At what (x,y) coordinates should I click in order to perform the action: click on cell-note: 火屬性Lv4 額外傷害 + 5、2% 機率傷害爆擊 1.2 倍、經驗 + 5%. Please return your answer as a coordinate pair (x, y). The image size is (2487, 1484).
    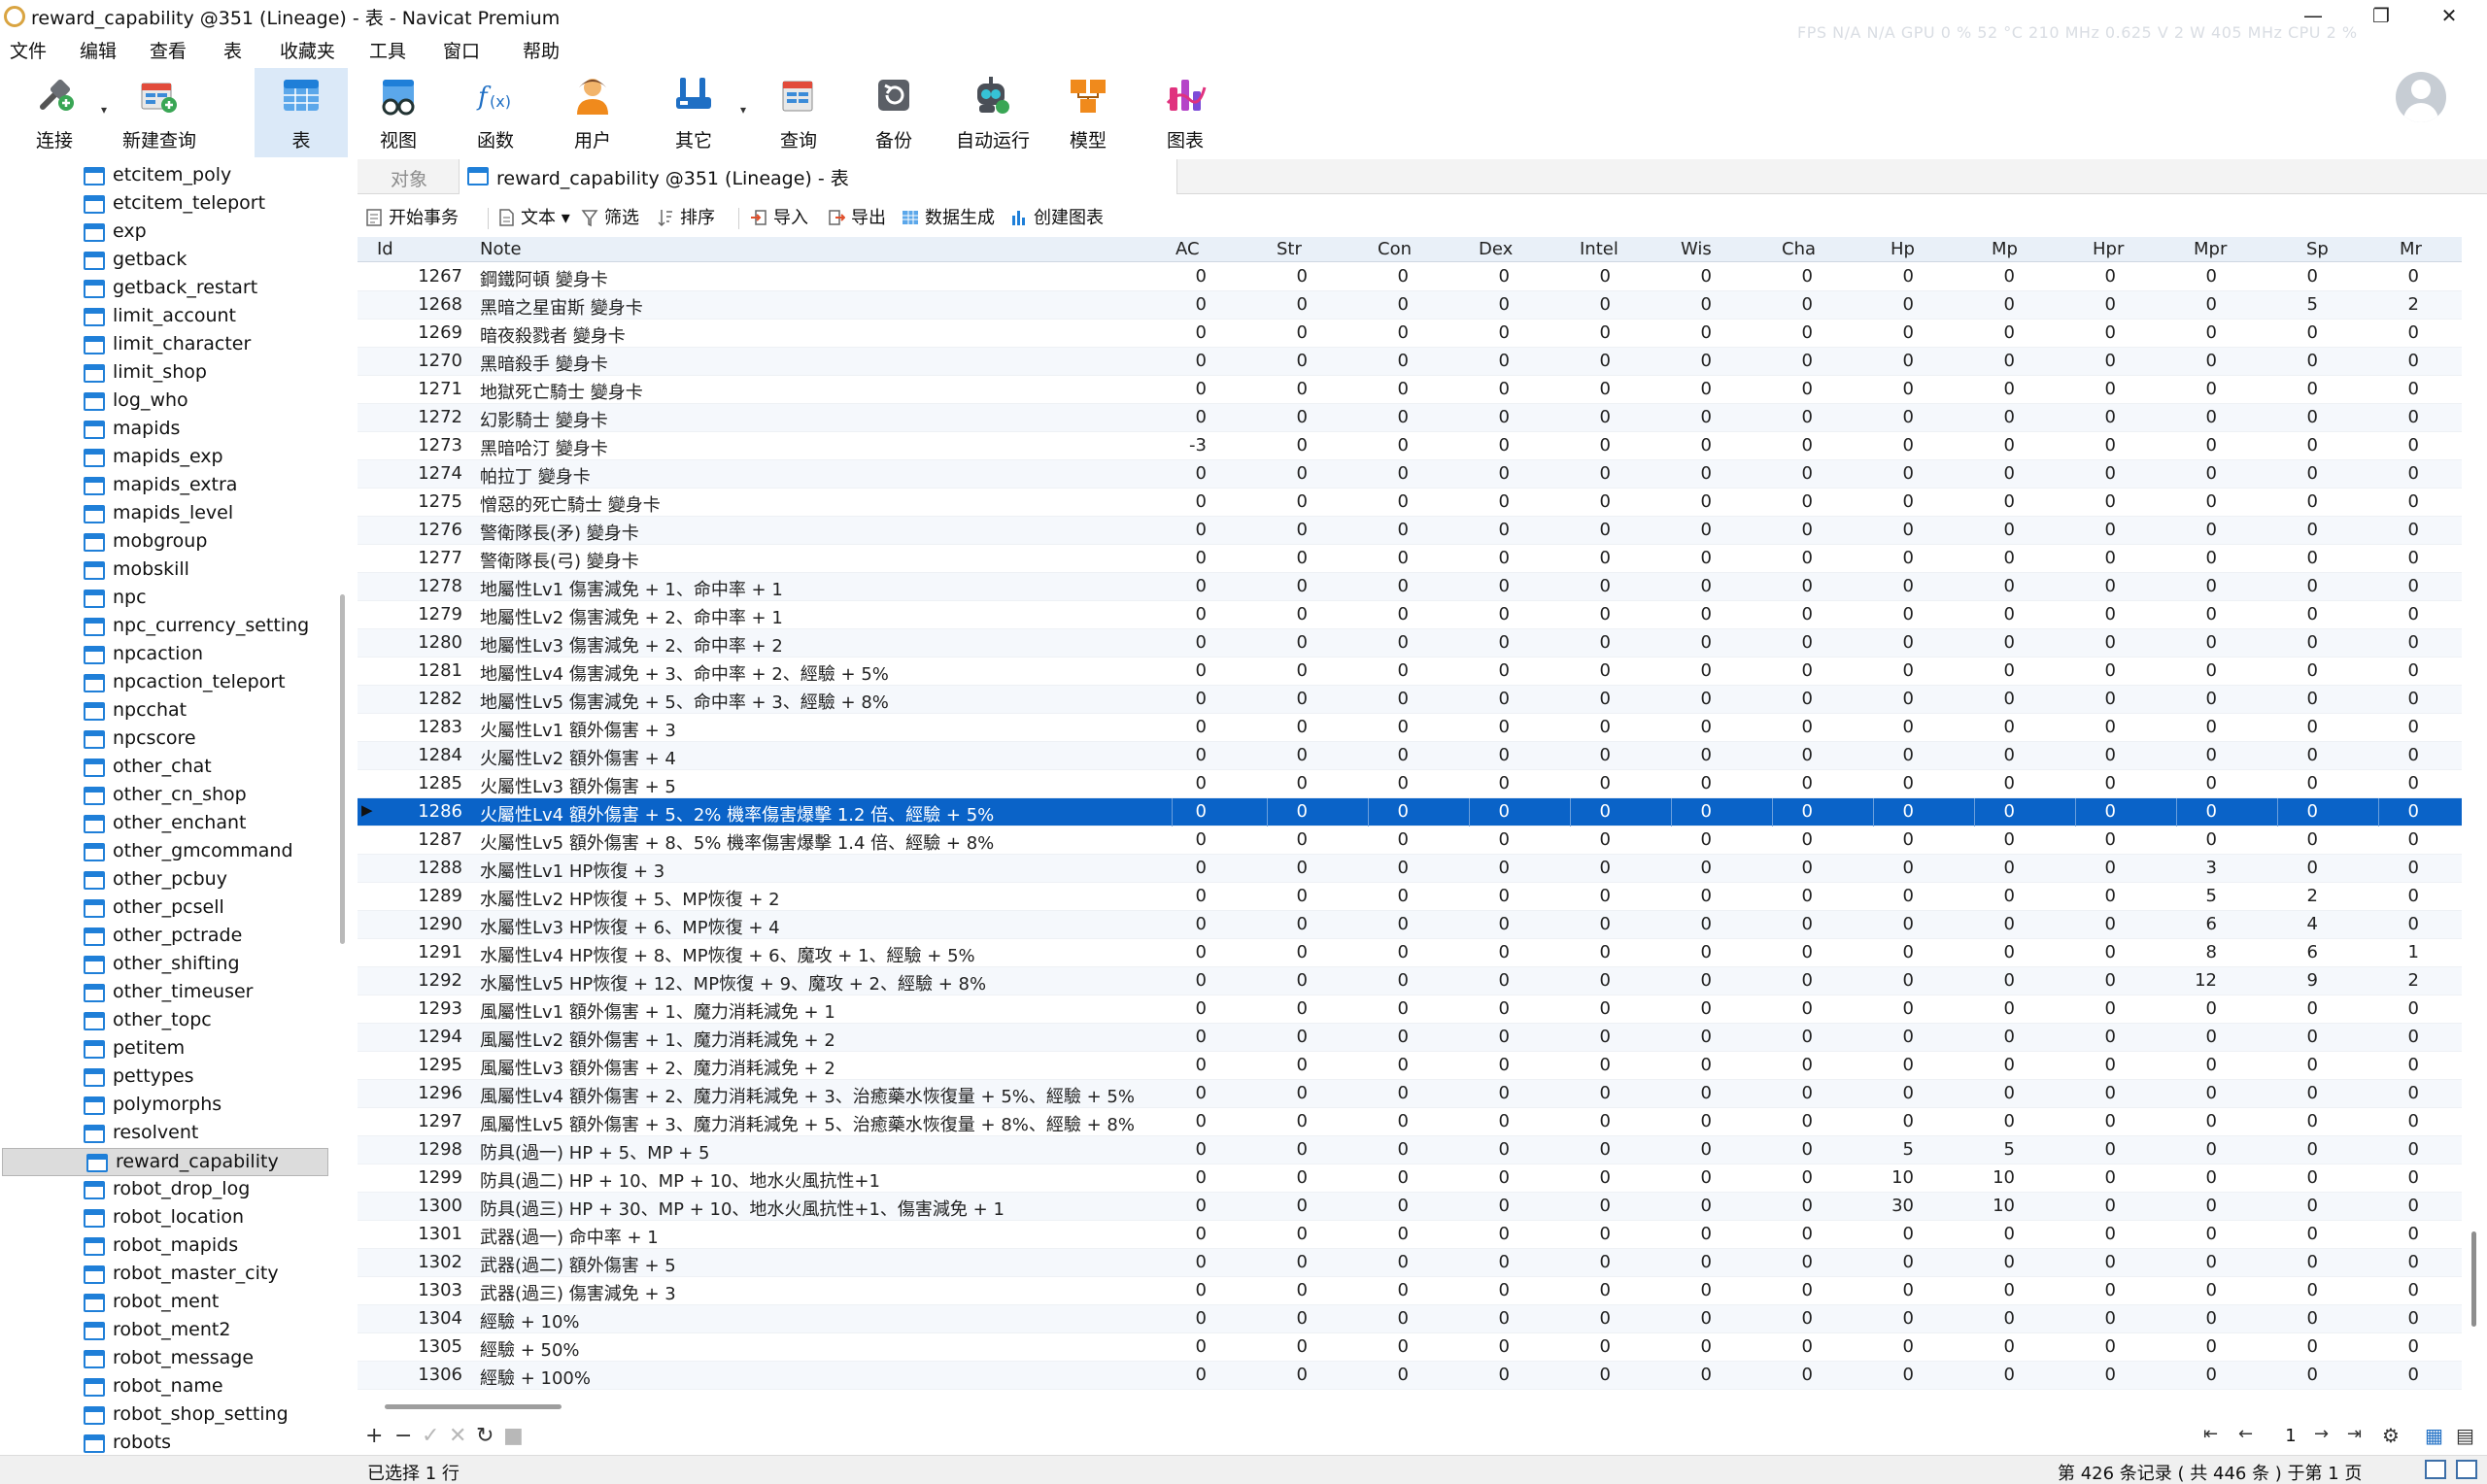
    Looking at the image, I should click on (737, 813).